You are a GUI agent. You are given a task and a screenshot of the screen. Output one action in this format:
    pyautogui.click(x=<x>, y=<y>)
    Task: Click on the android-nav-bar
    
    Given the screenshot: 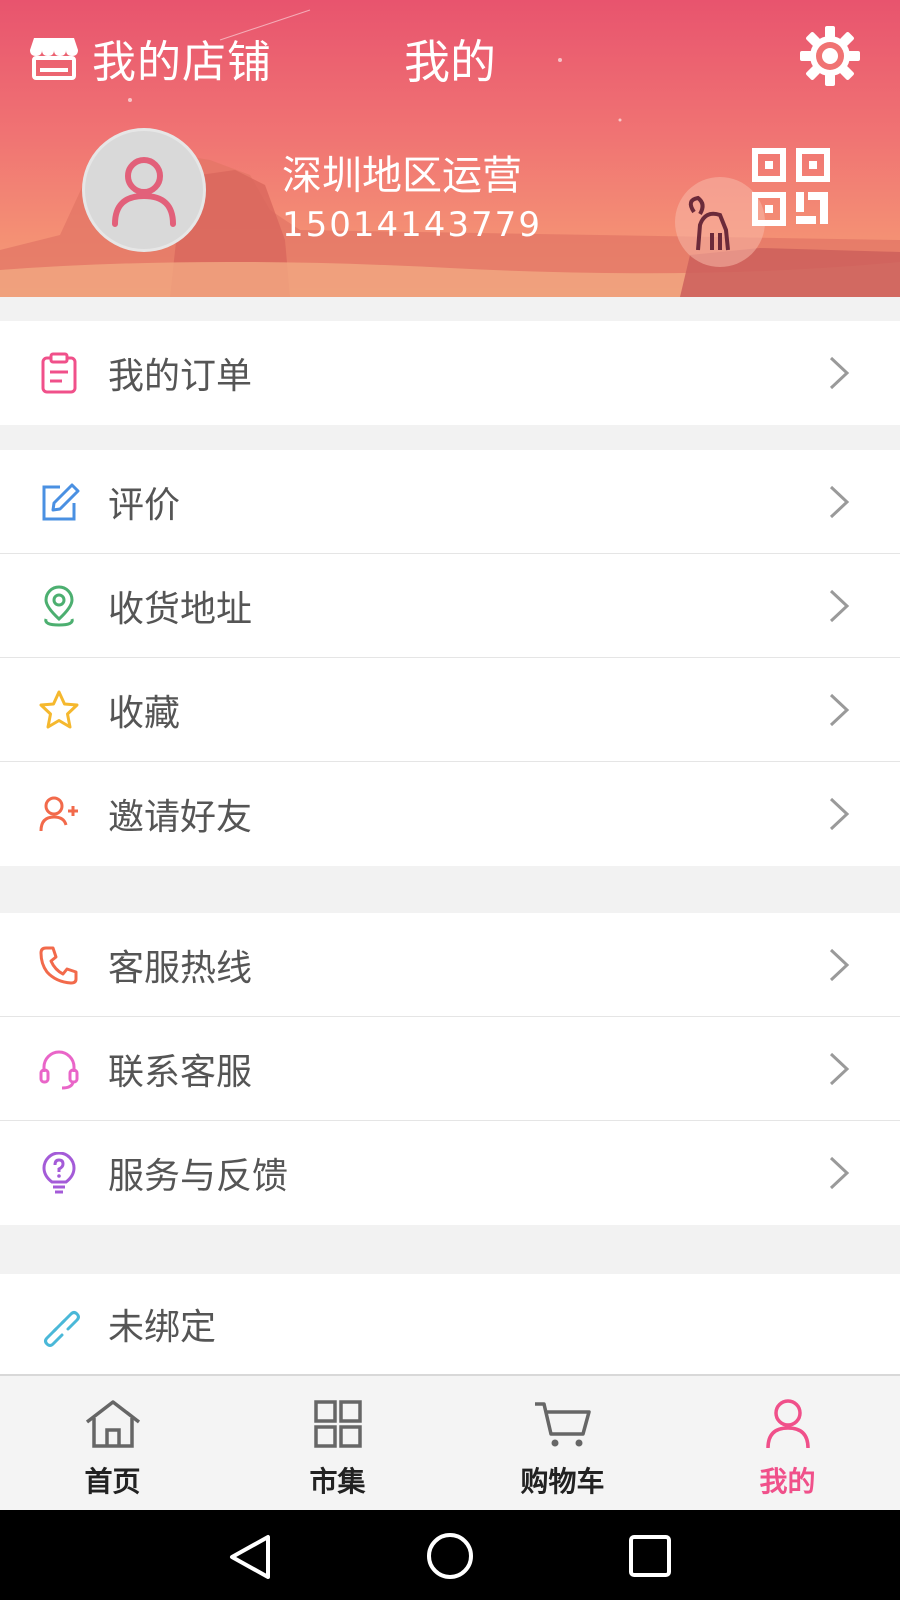 What is the action you would take?
    pyautogui.click(x=450, y=1555)
    